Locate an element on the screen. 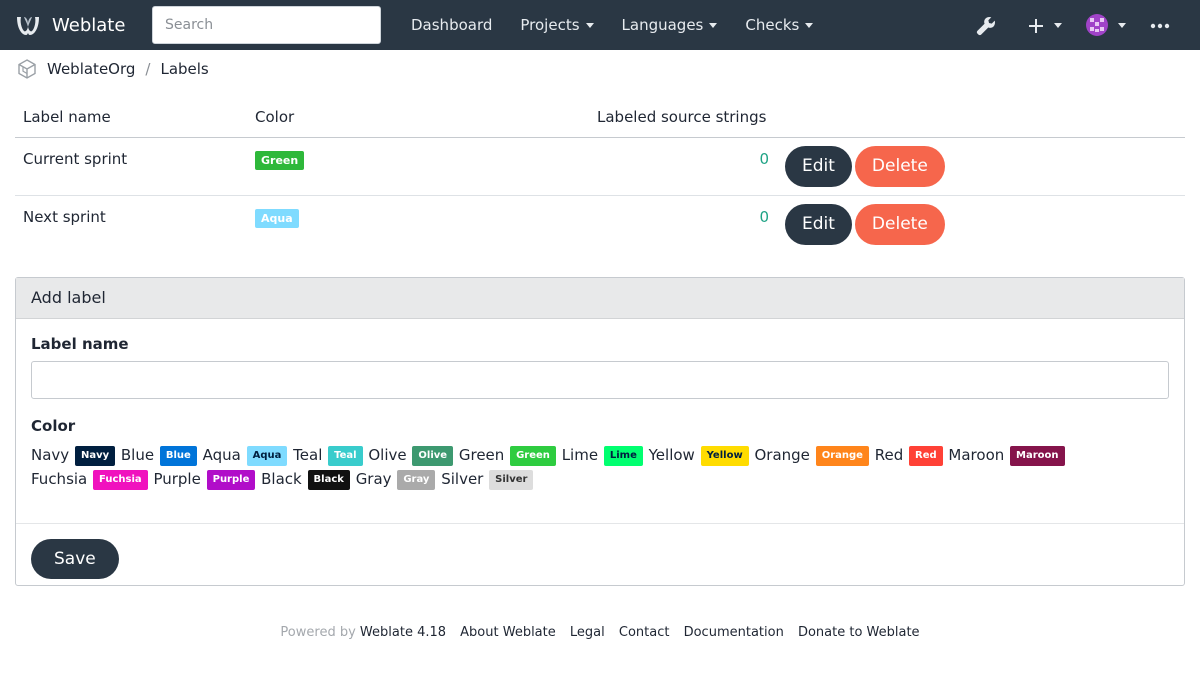  color-option-label: Orange is located at coordinates (782, 455).